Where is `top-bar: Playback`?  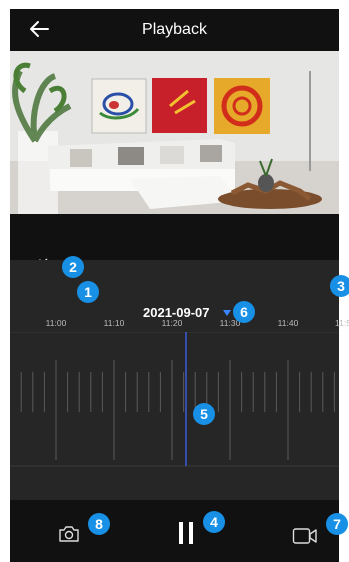
top-bar: Playback is located at coordinates (174, 30).